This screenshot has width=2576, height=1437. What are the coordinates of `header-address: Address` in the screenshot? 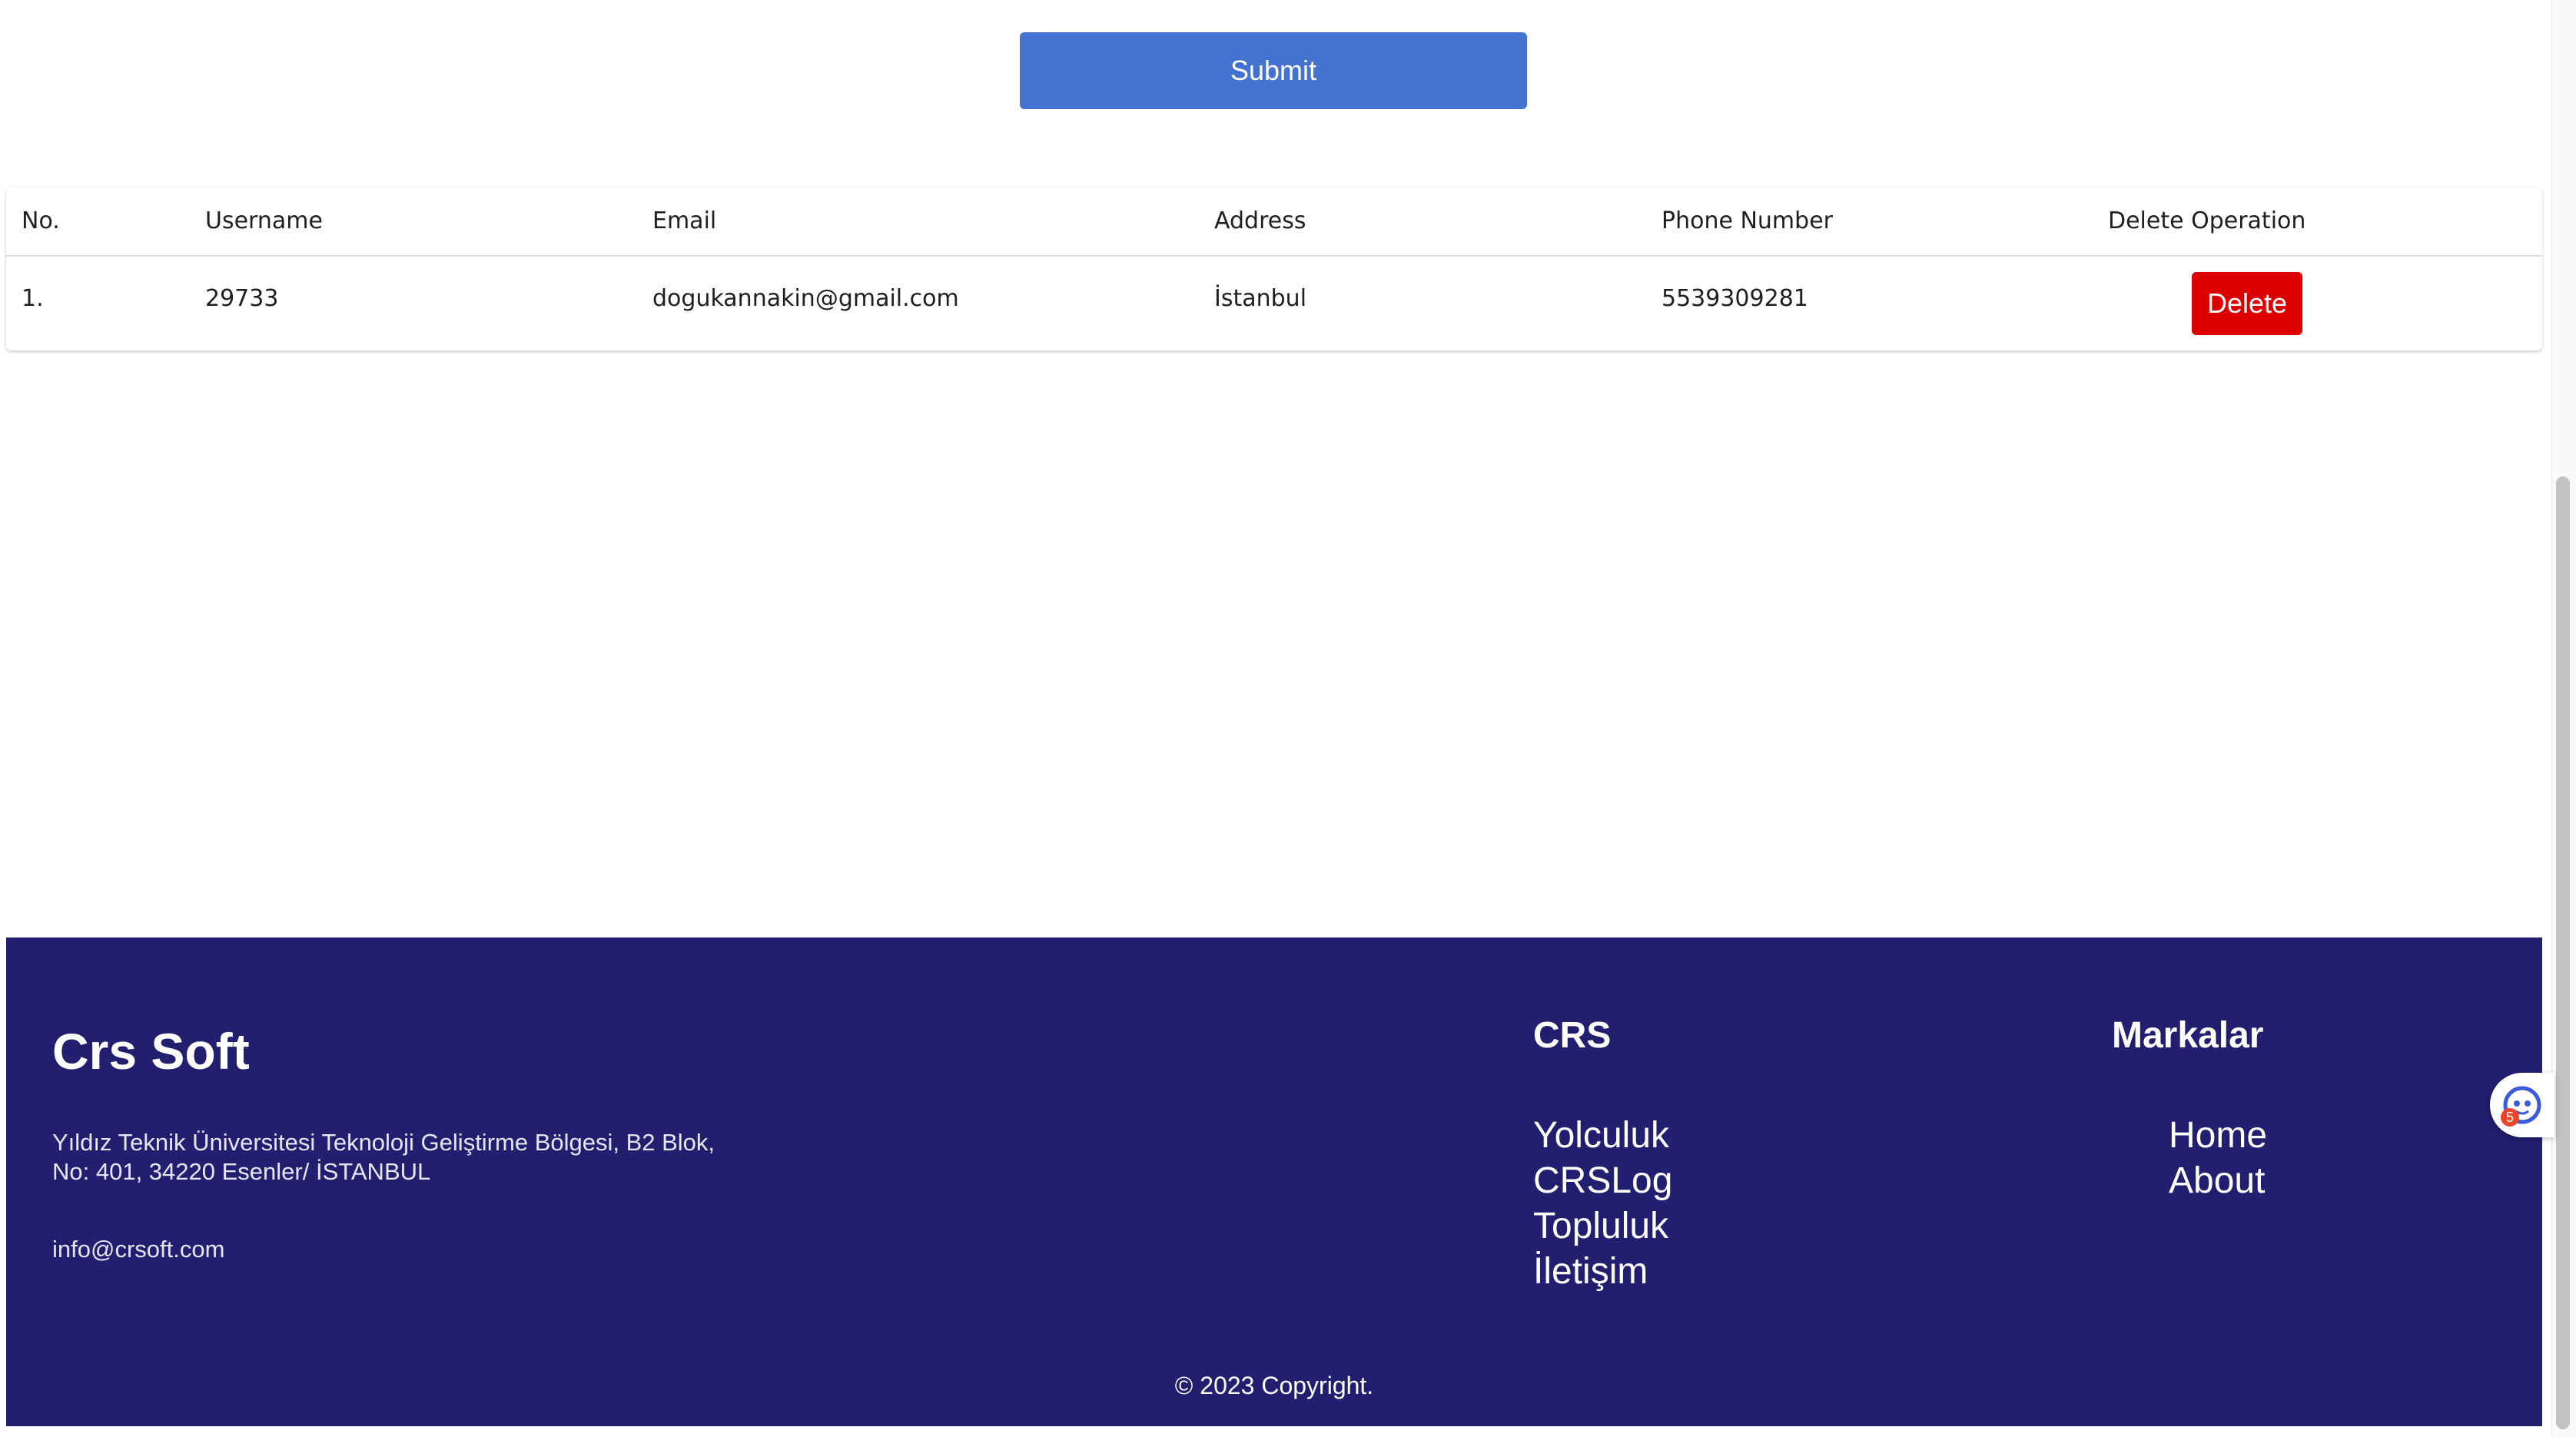 It's located at (1260, 220).